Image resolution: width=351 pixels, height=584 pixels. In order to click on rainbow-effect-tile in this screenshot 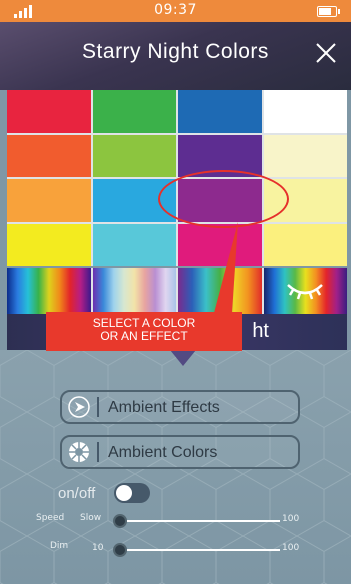, I will do `click(220, 291)`.